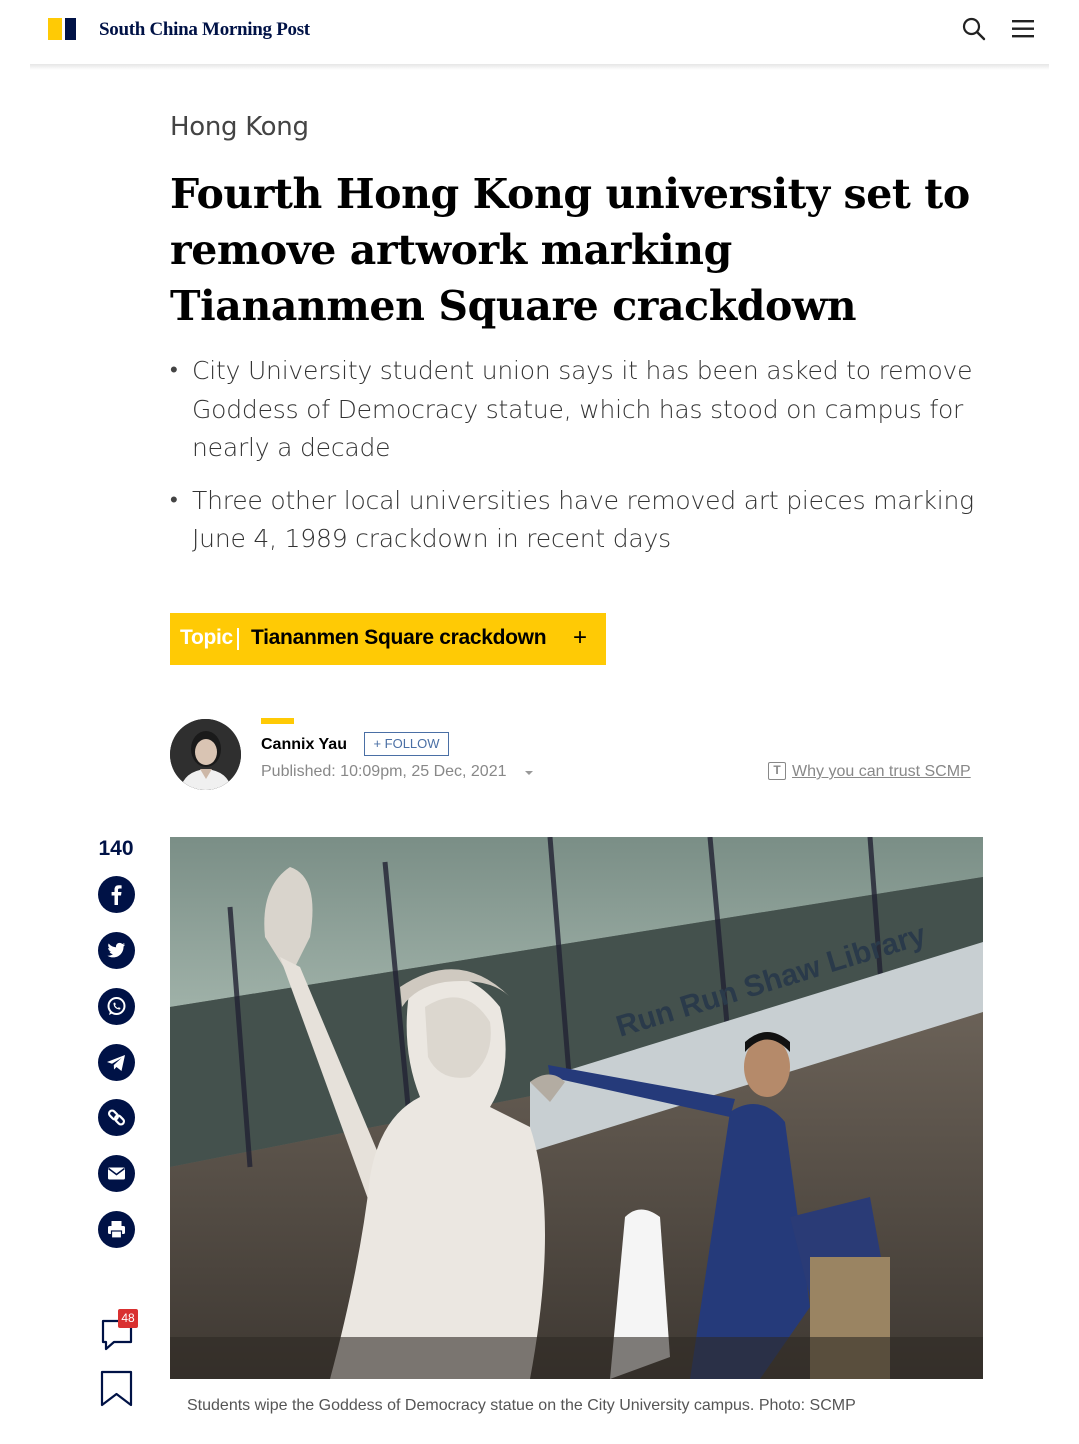 Image resolution: width=1079 pixels, height=1444 pixels. What do you see at coordinates (529, 773) in the screenshot?
I see `chevron-down-icon` at bounding box center [529, 773].